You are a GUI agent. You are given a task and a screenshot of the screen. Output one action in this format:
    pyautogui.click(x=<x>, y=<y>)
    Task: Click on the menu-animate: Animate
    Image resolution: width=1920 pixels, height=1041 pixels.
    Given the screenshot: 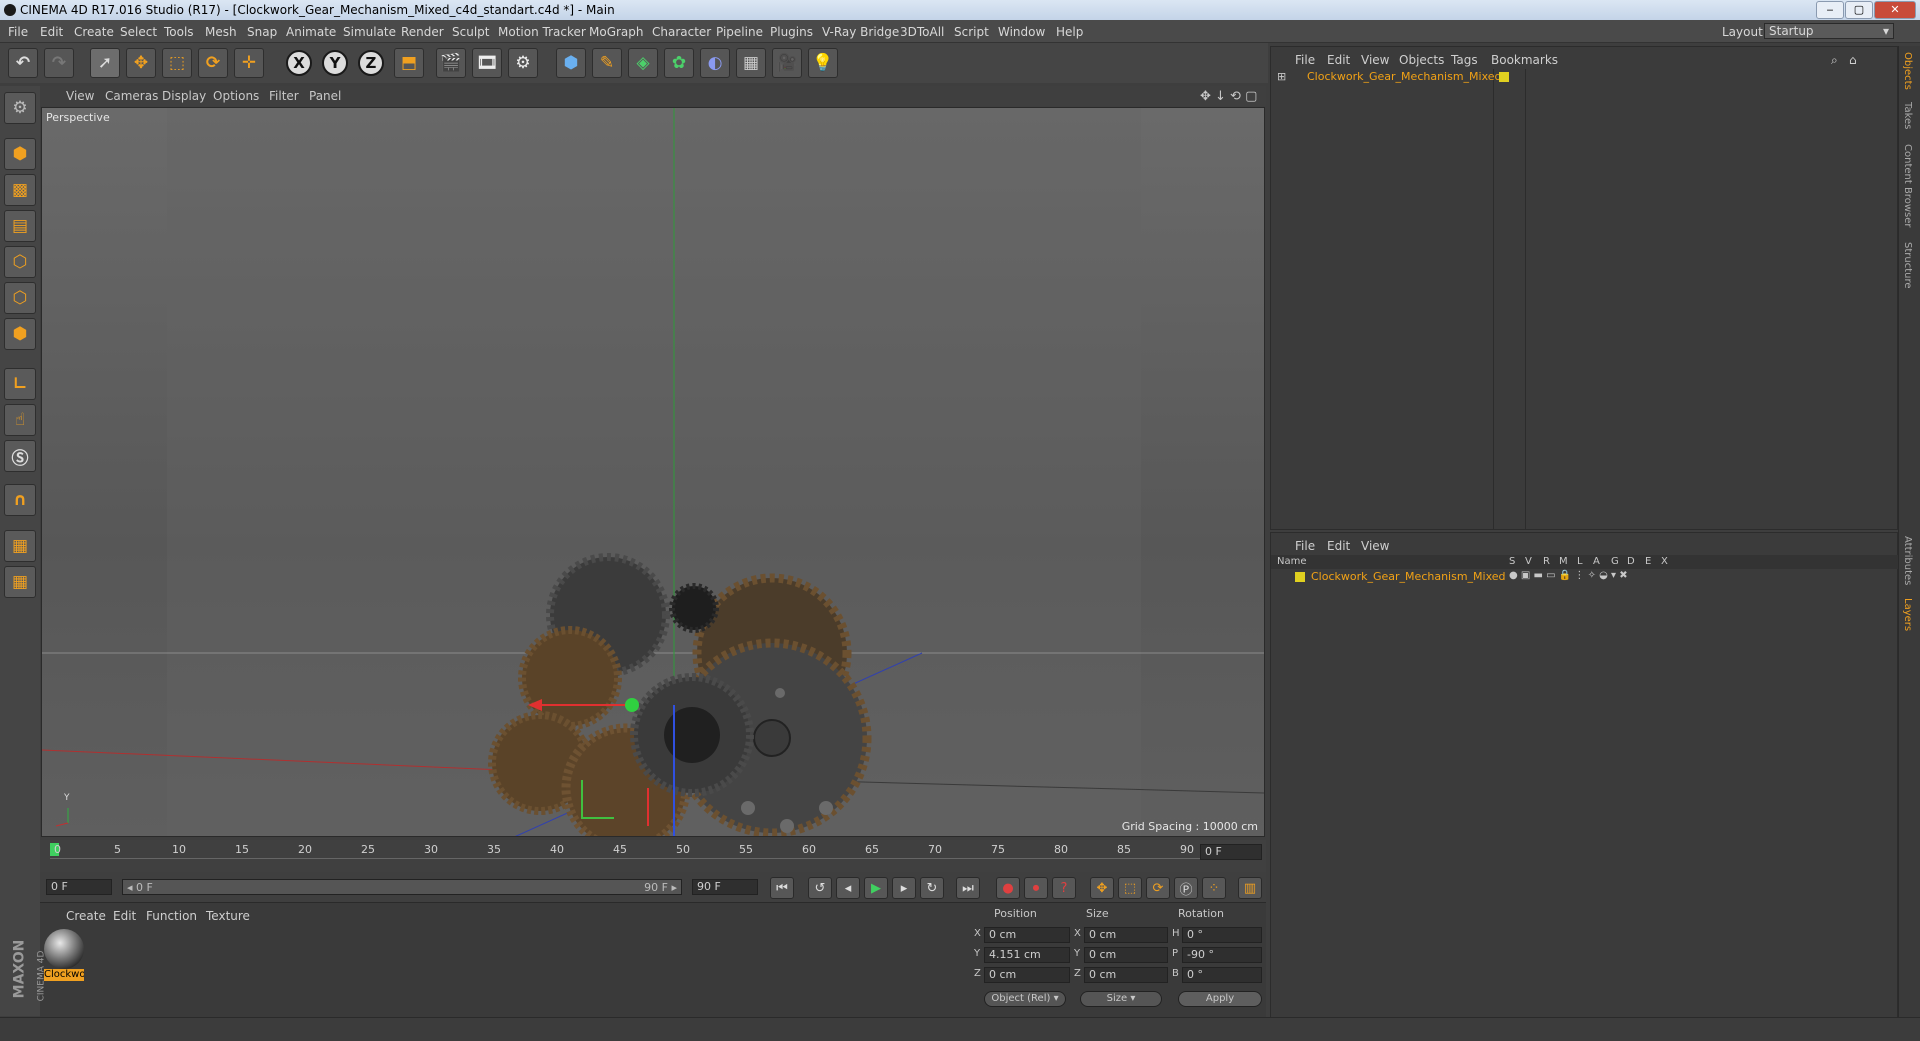 What is the action you would take?
    pyautogui.click(x=311, y=32)
    